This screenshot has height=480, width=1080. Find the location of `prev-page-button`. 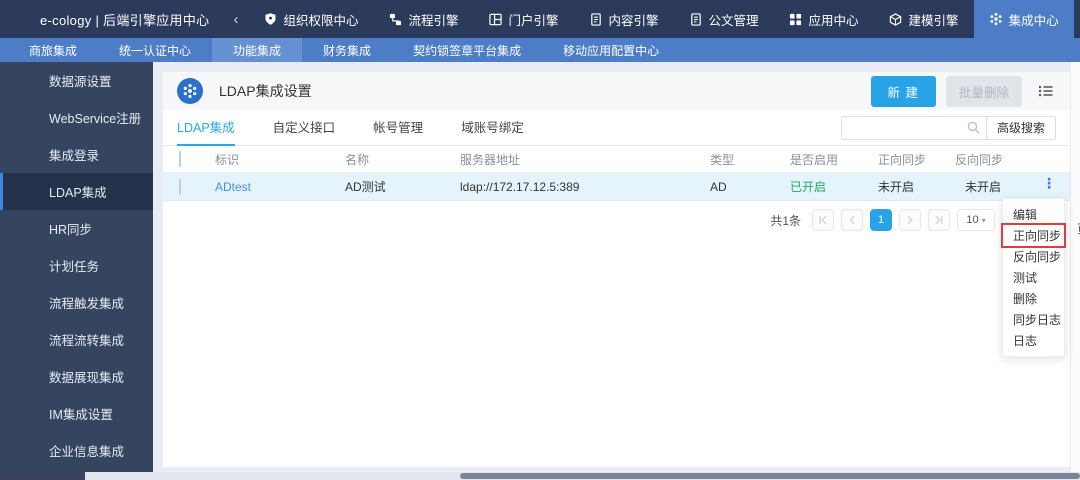

prev-page-button is located at coordinates (852, 220).